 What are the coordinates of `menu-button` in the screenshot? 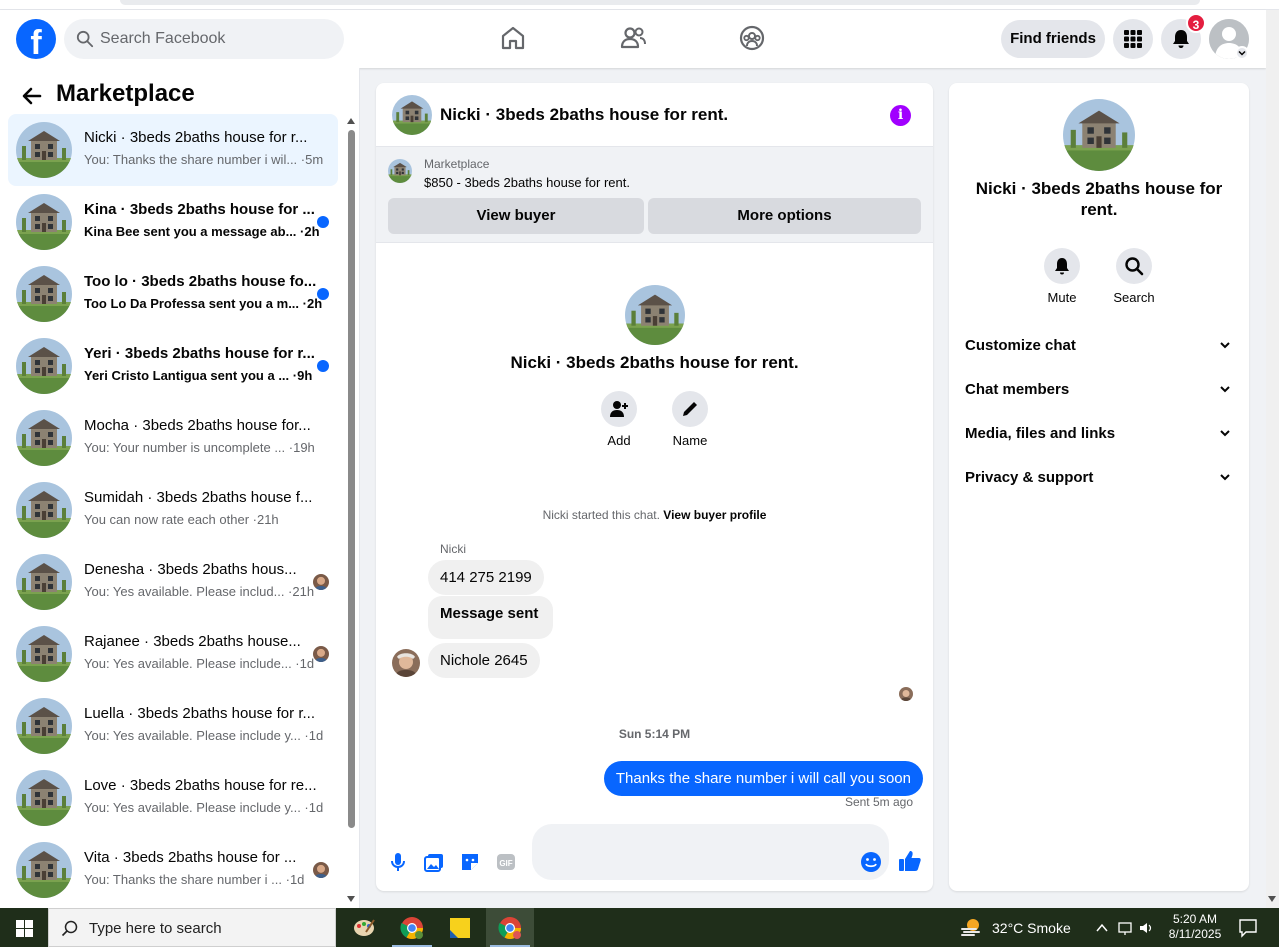 It's located at (1133, 39).